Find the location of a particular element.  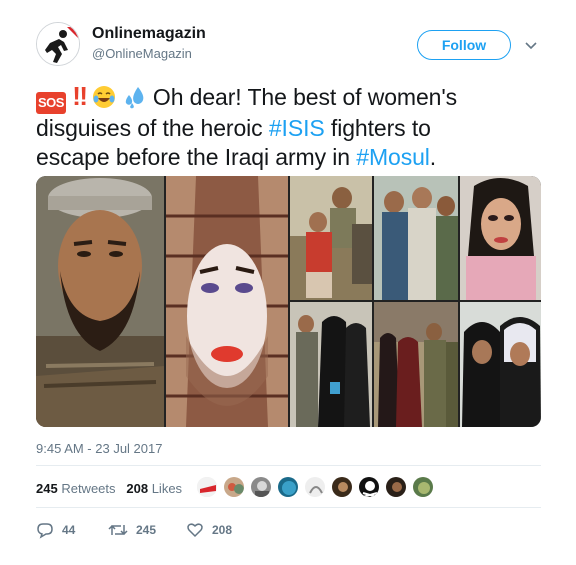

photo-soldiers-detainees-image is located at coordinates (416, 364).